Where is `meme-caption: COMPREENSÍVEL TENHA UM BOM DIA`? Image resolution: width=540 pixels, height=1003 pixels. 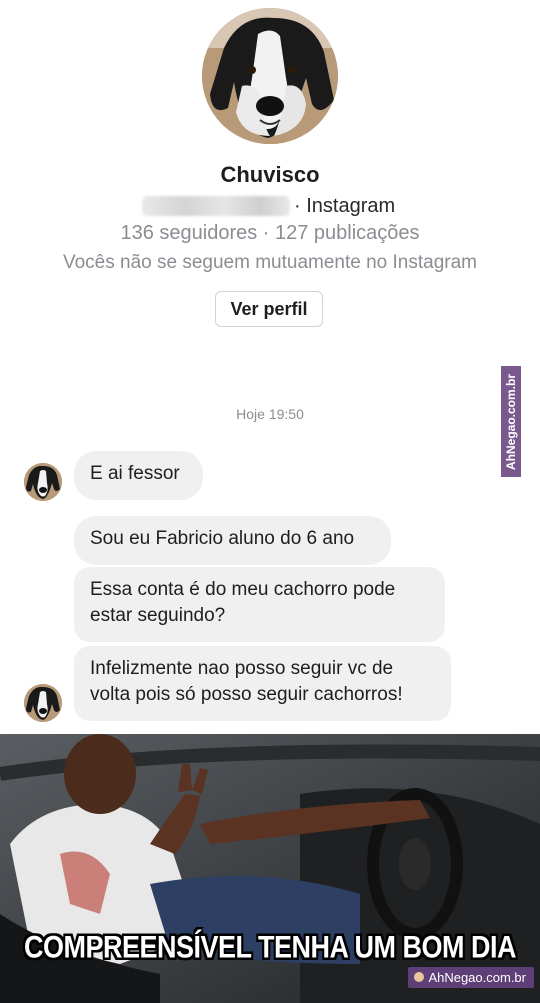
meme-caption: COMPREENSÍVEL TENHA UM BOM DIA is located at coordinates (270, 947).